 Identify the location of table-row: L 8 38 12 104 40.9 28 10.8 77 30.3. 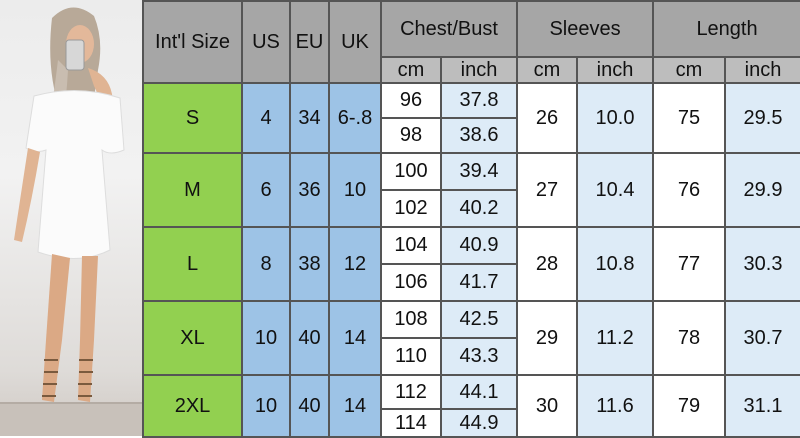
(471, 264).